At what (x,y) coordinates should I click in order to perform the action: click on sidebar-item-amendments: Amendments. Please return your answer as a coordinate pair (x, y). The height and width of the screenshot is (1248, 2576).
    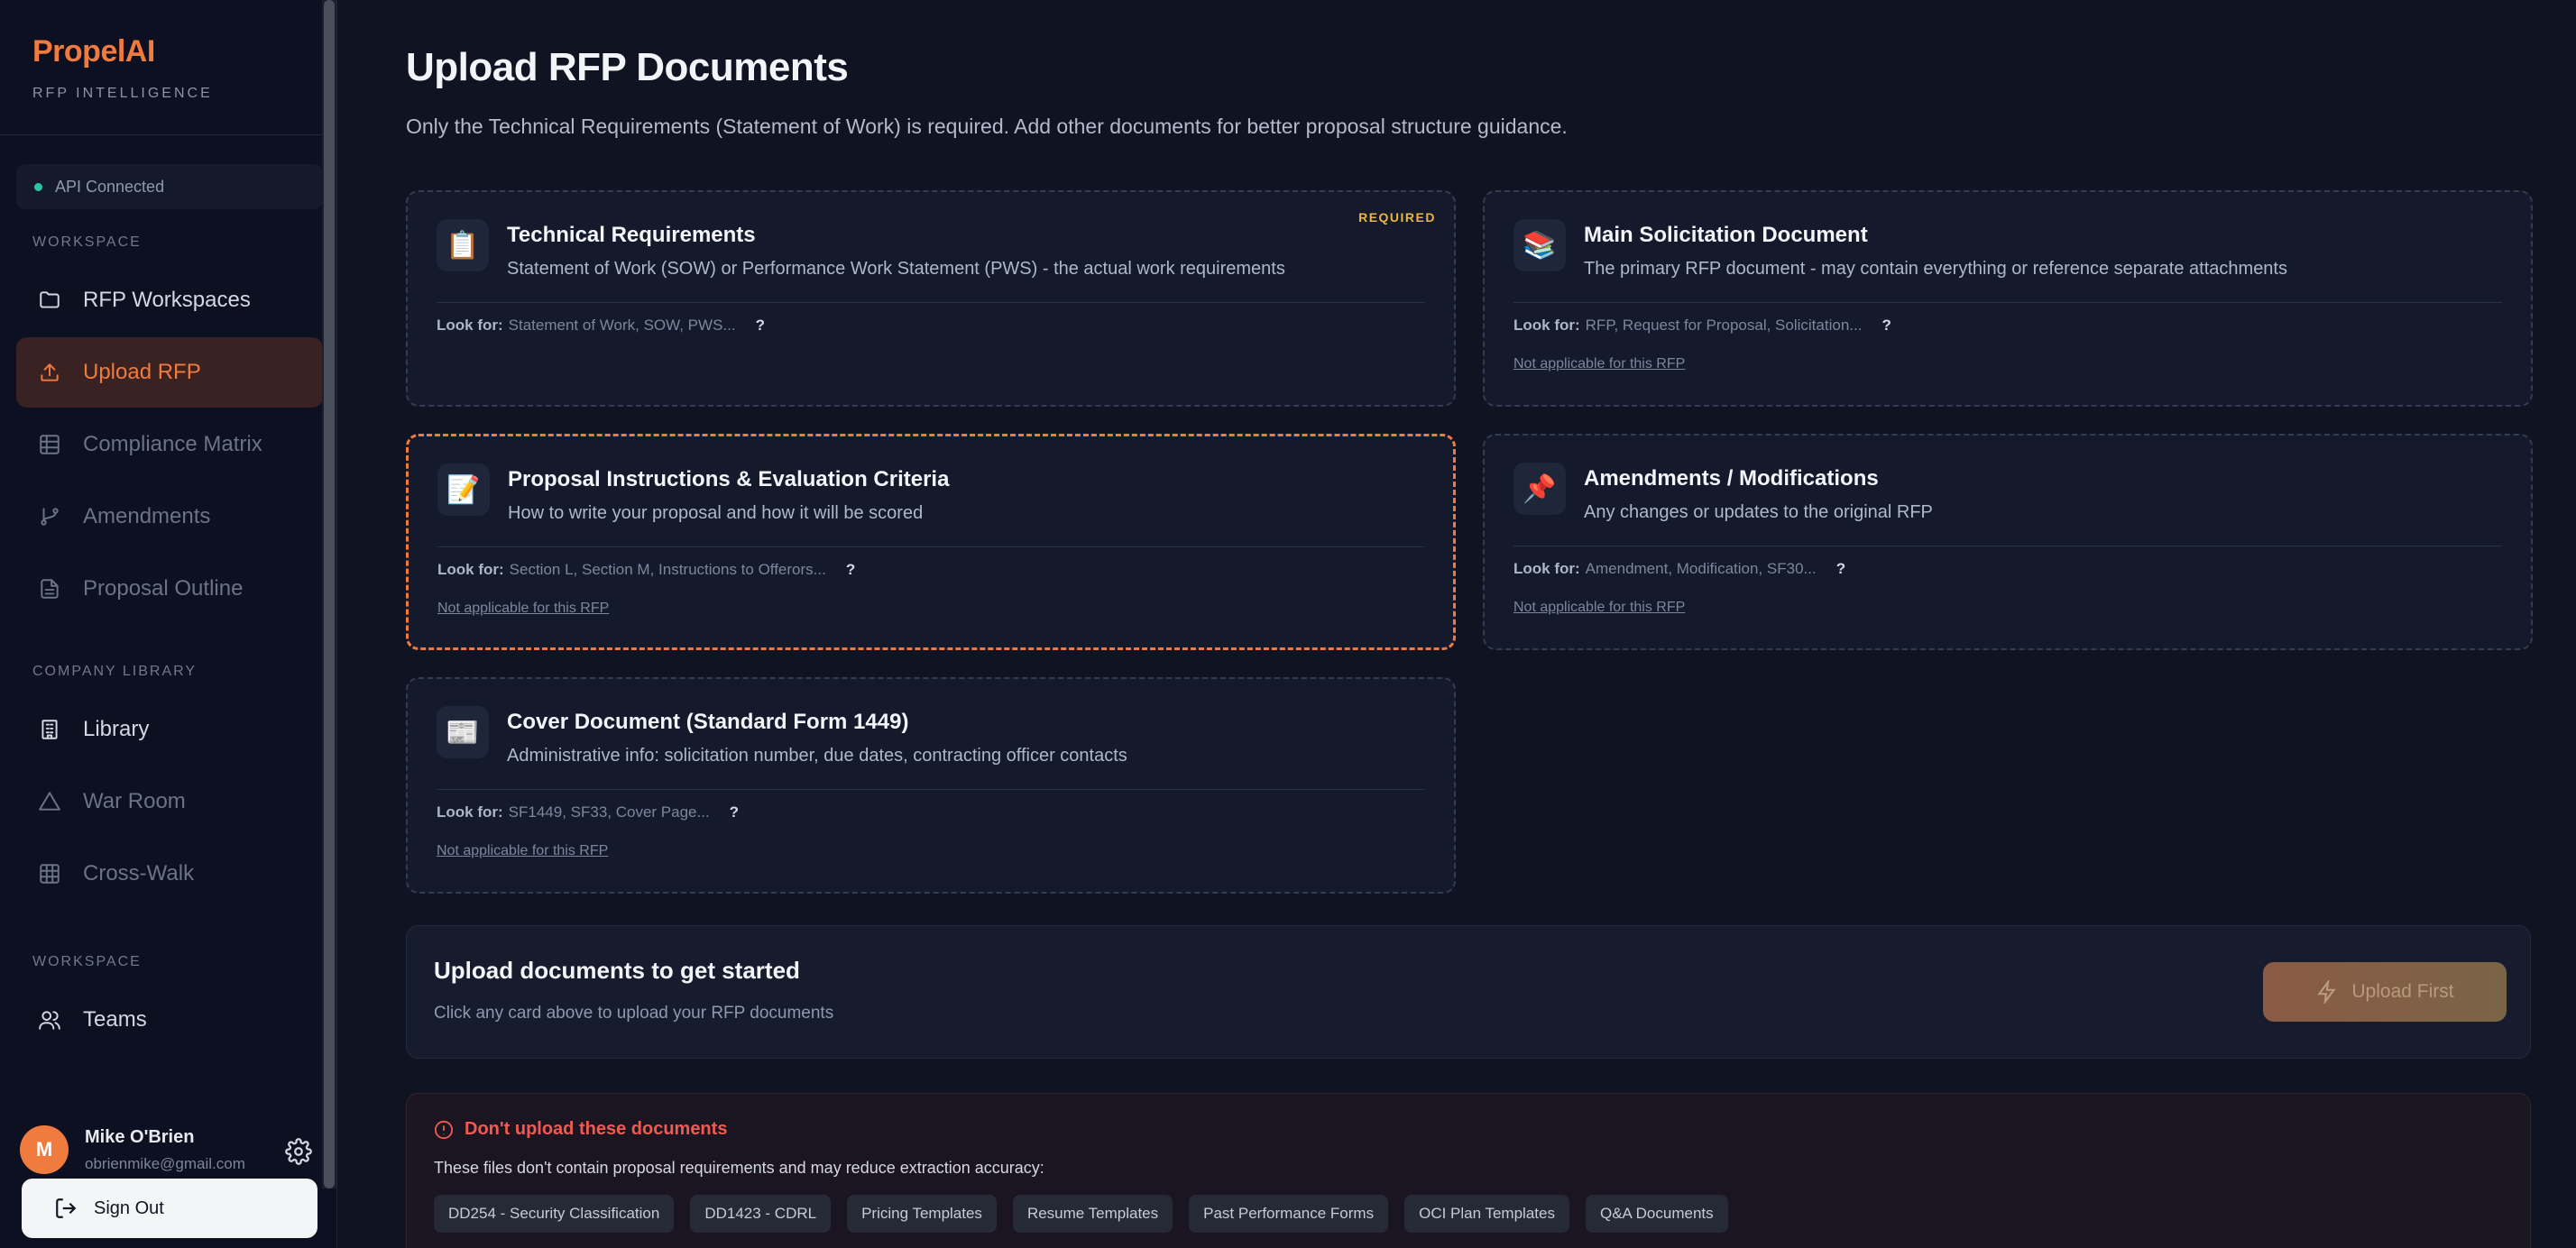
    Looking at the image, I should click on (170, 517).